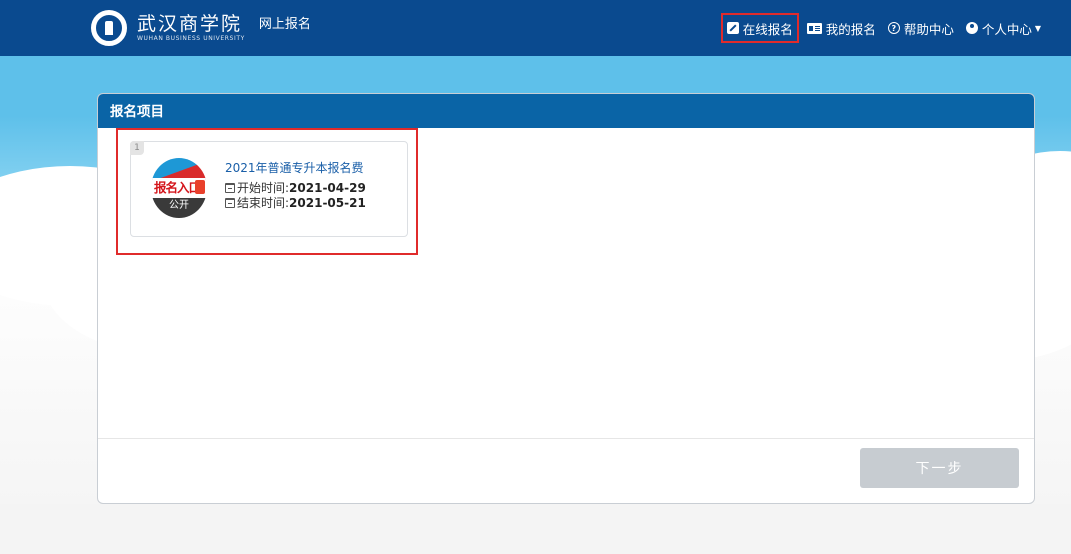 This screenshot has height=554, width=1071. I want to click on panel-title: 报名项目, so click(566, 111).